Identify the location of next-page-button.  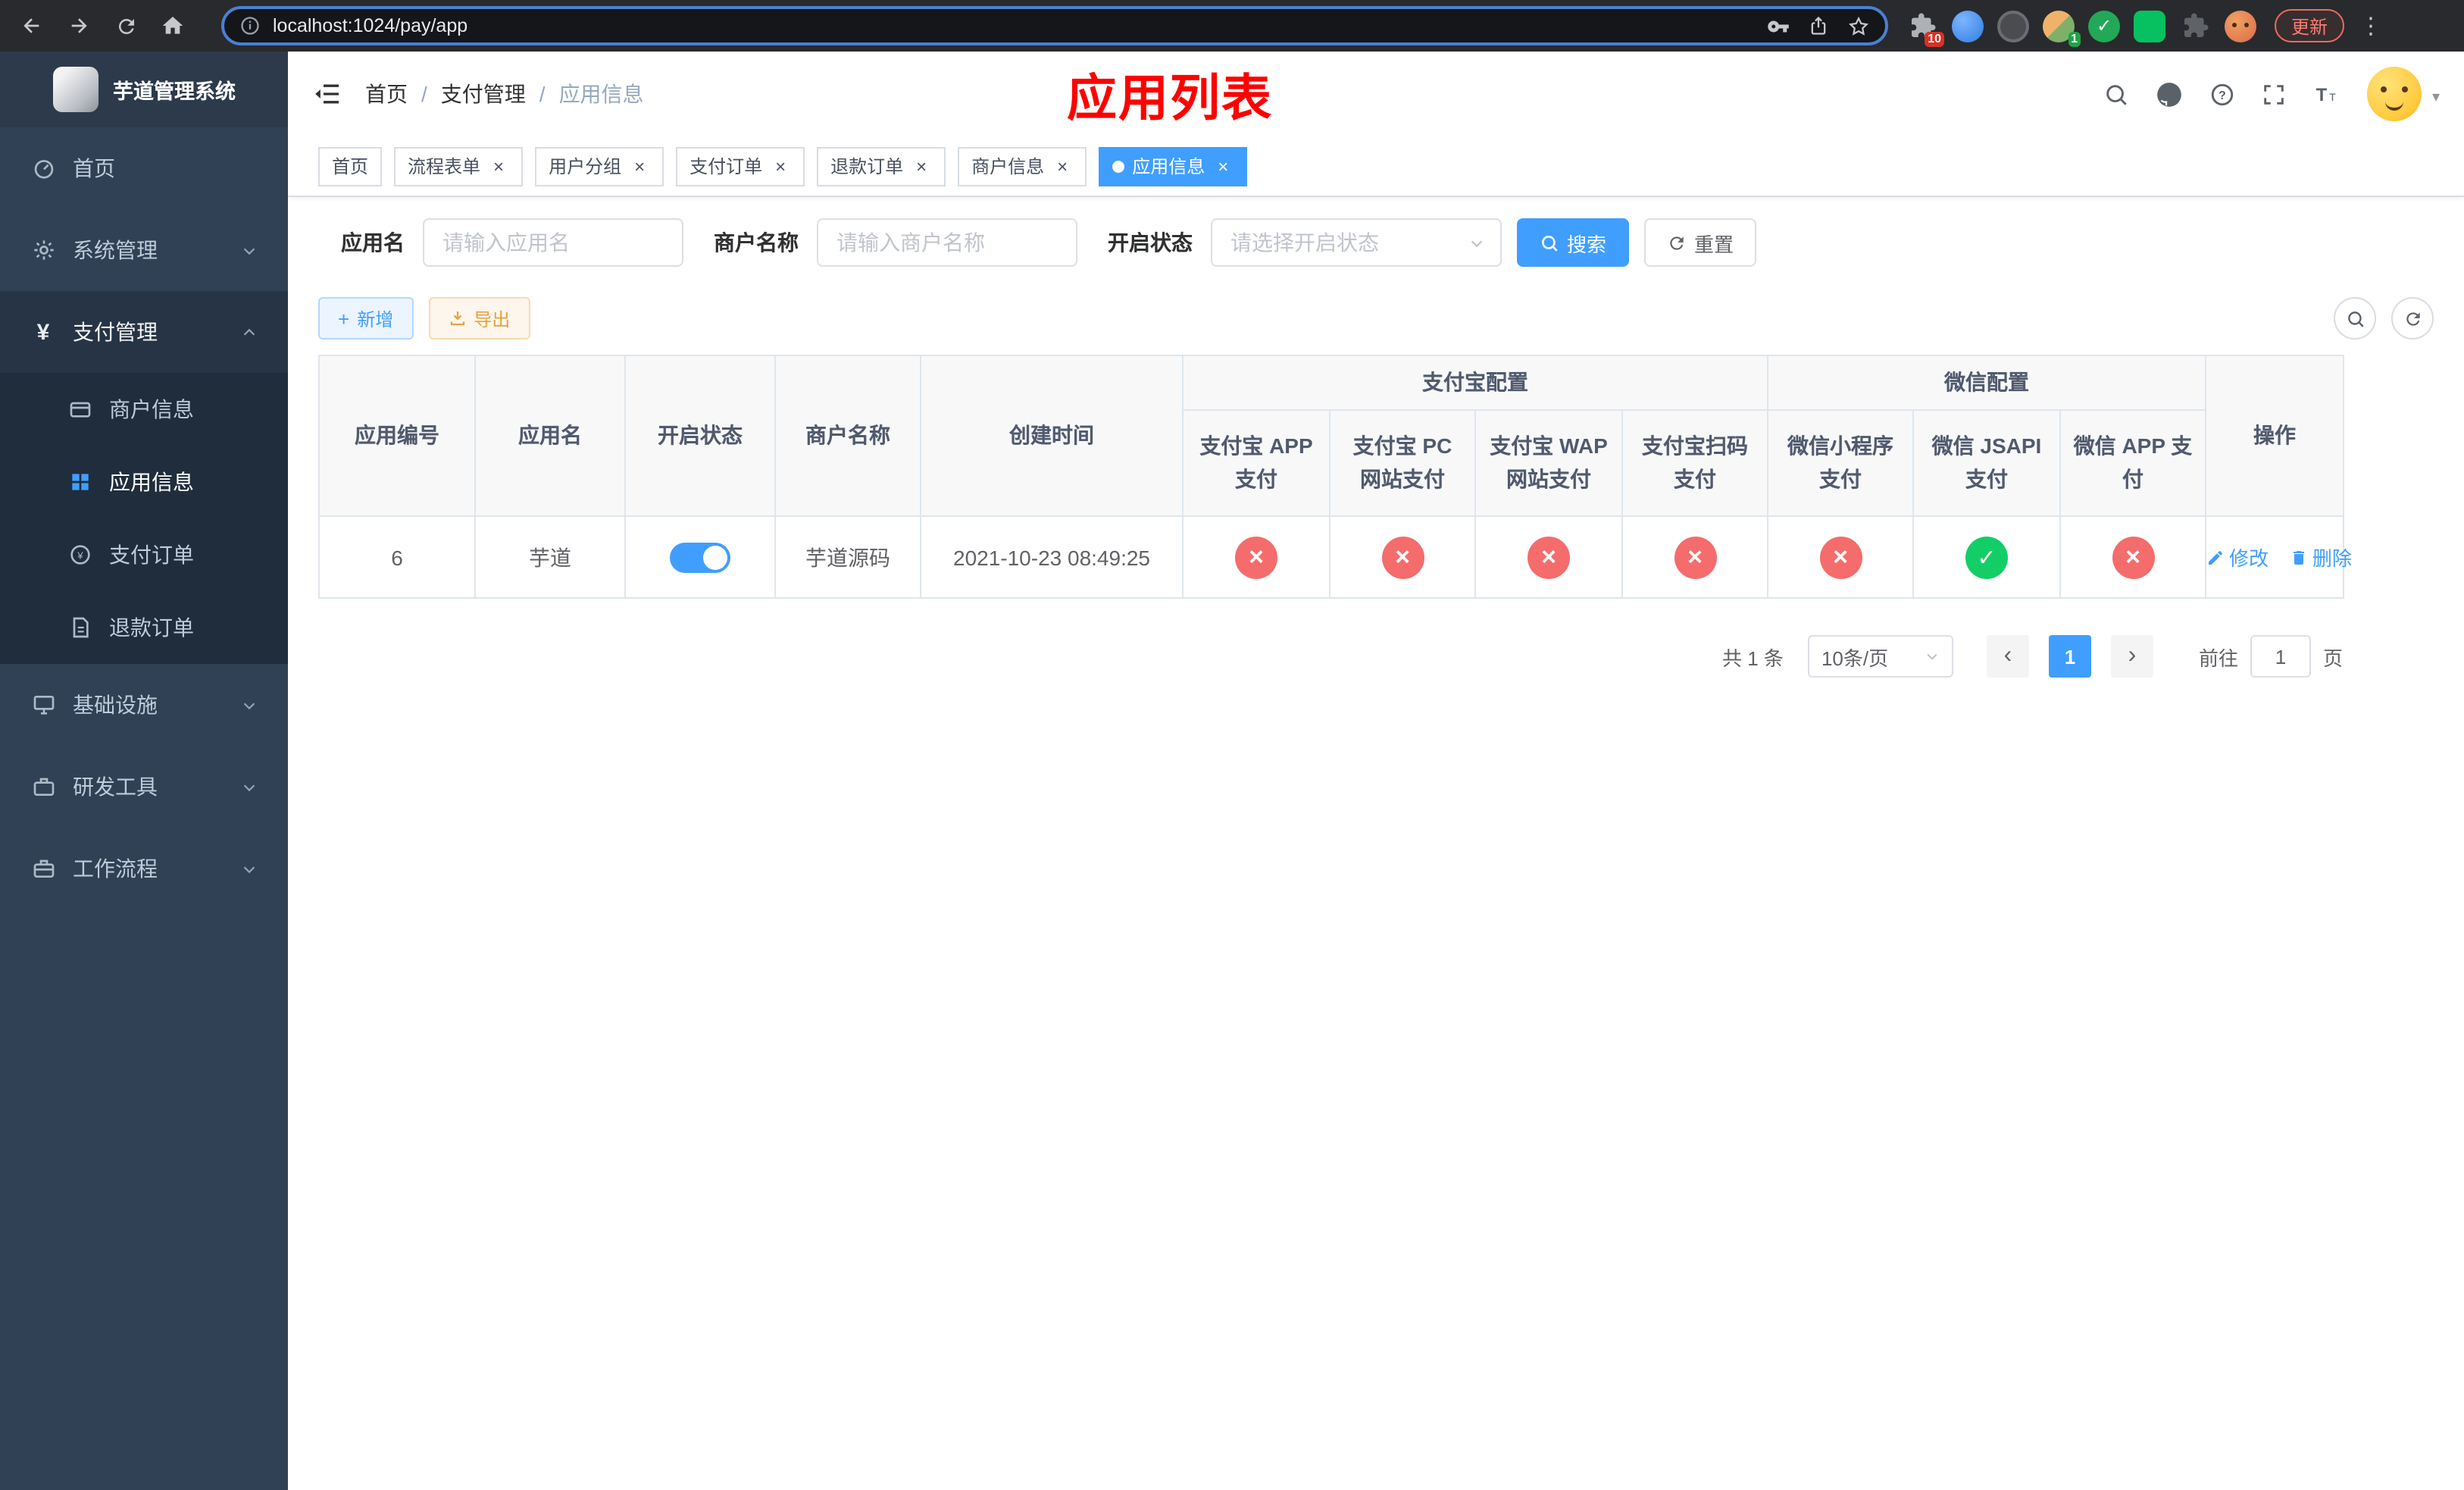
(2131, 656).